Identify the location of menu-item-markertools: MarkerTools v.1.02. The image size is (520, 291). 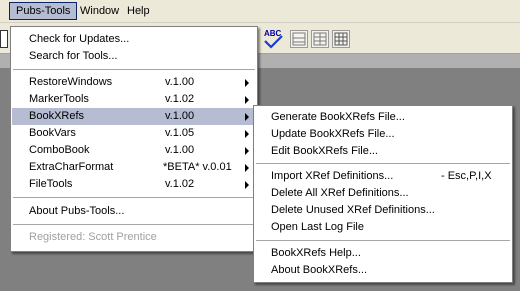
(134, 99).